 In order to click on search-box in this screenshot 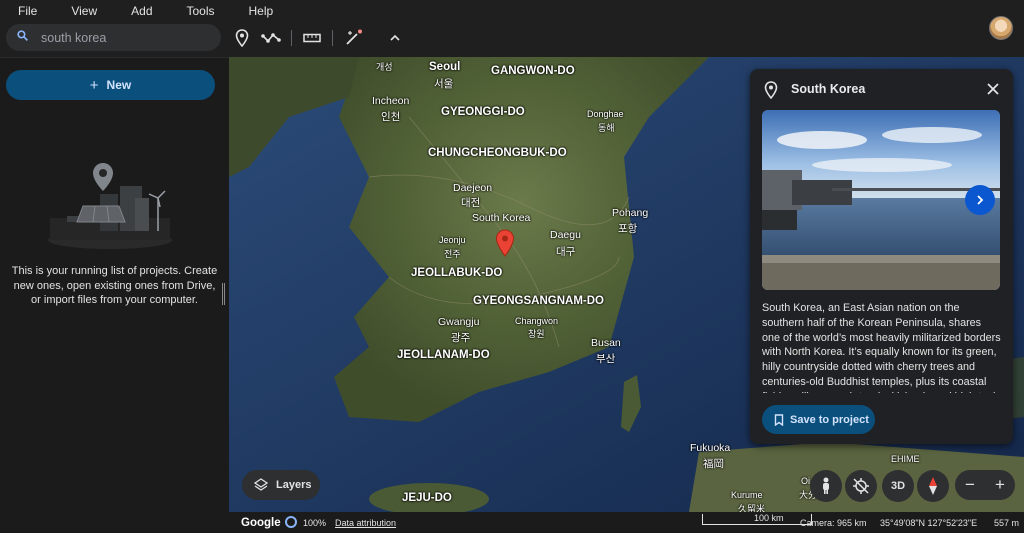, I will do `click(113, 37)`.